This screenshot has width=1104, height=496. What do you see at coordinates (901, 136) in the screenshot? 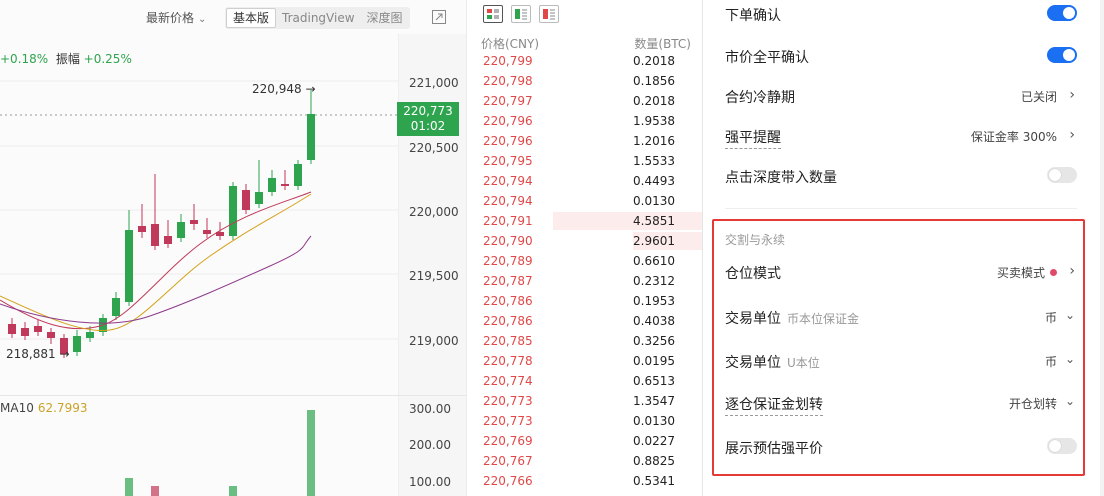
I see `setting-liquidation-alert: 强平提醒 保证金率 300% ›` at bounding box center [901, 136].